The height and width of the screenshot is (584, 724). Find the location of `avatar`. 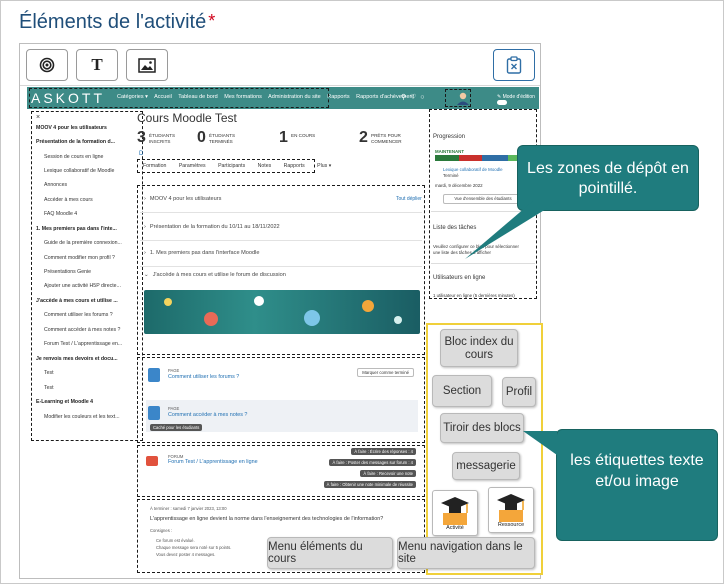

avatar is located at coordinates (463, 98).